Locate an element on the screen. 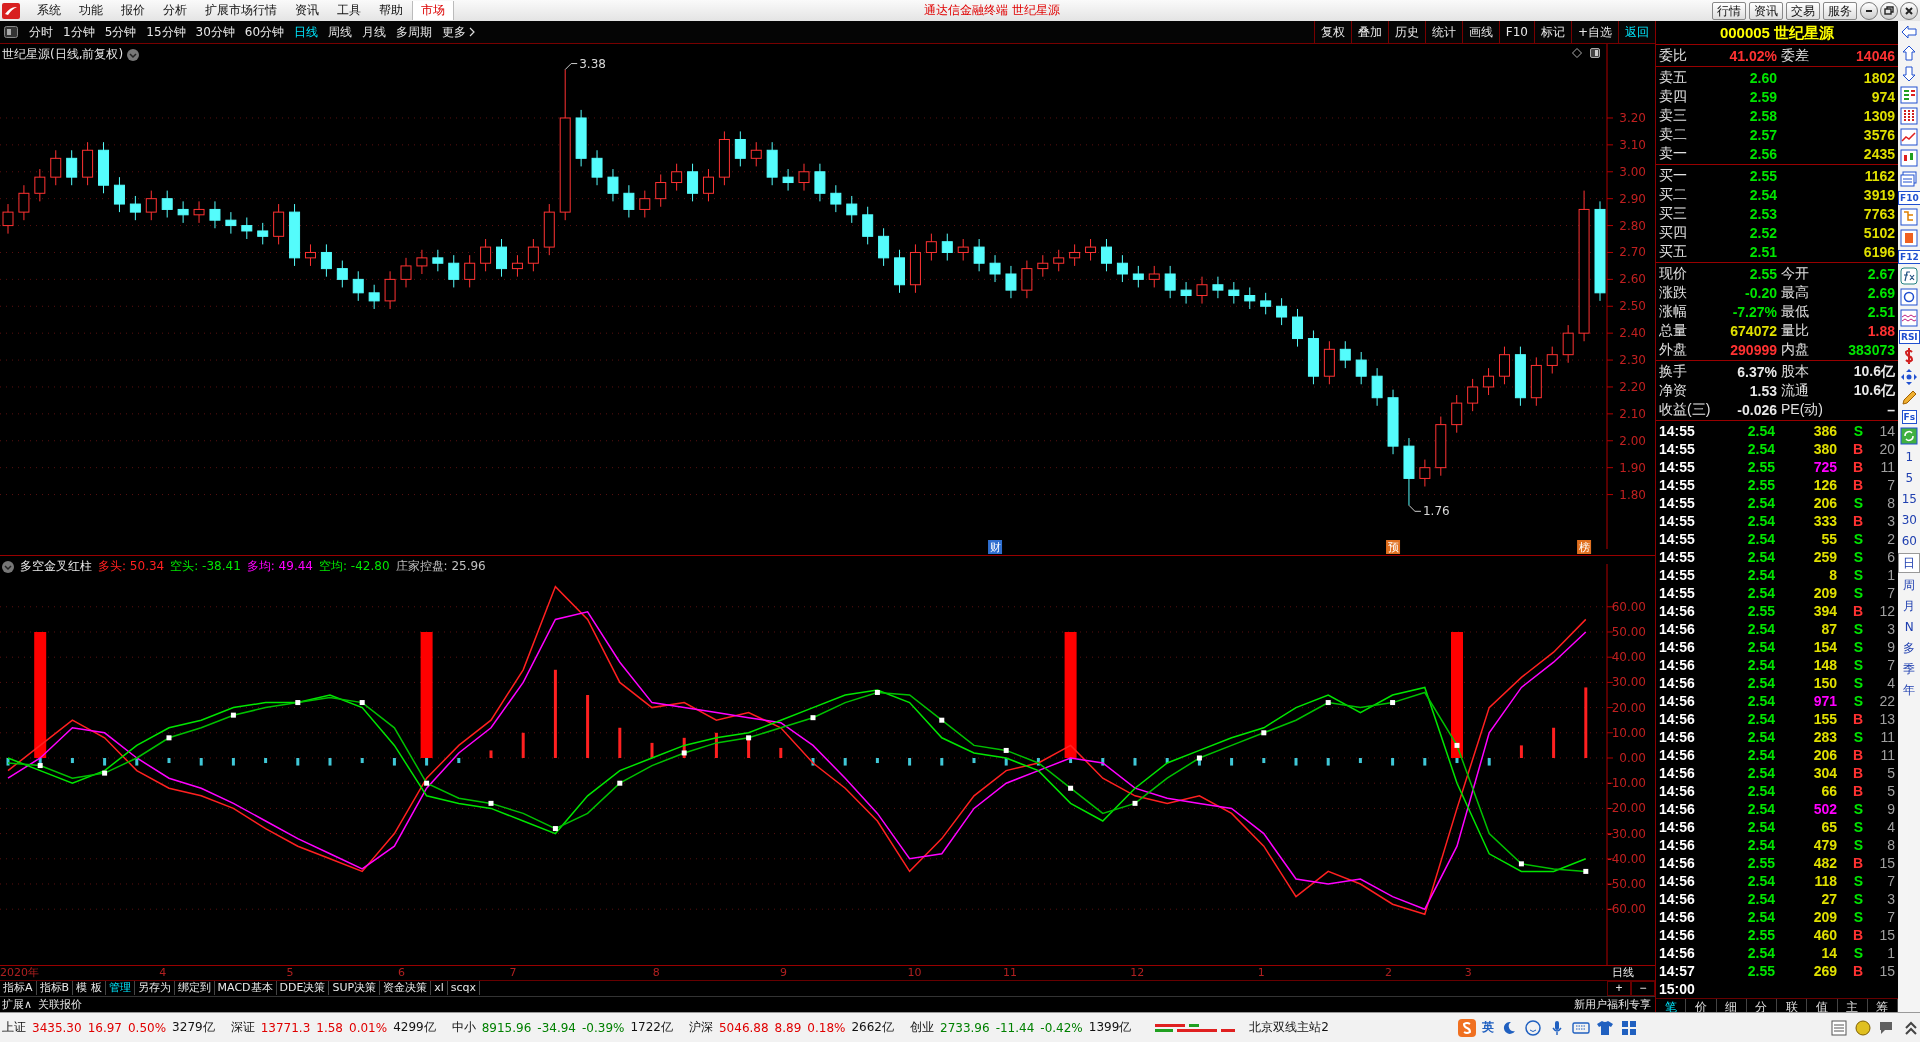 The width and height of the screenshot is (1920, 1042). event-badge: 财 is located at coordinates (995, 547).